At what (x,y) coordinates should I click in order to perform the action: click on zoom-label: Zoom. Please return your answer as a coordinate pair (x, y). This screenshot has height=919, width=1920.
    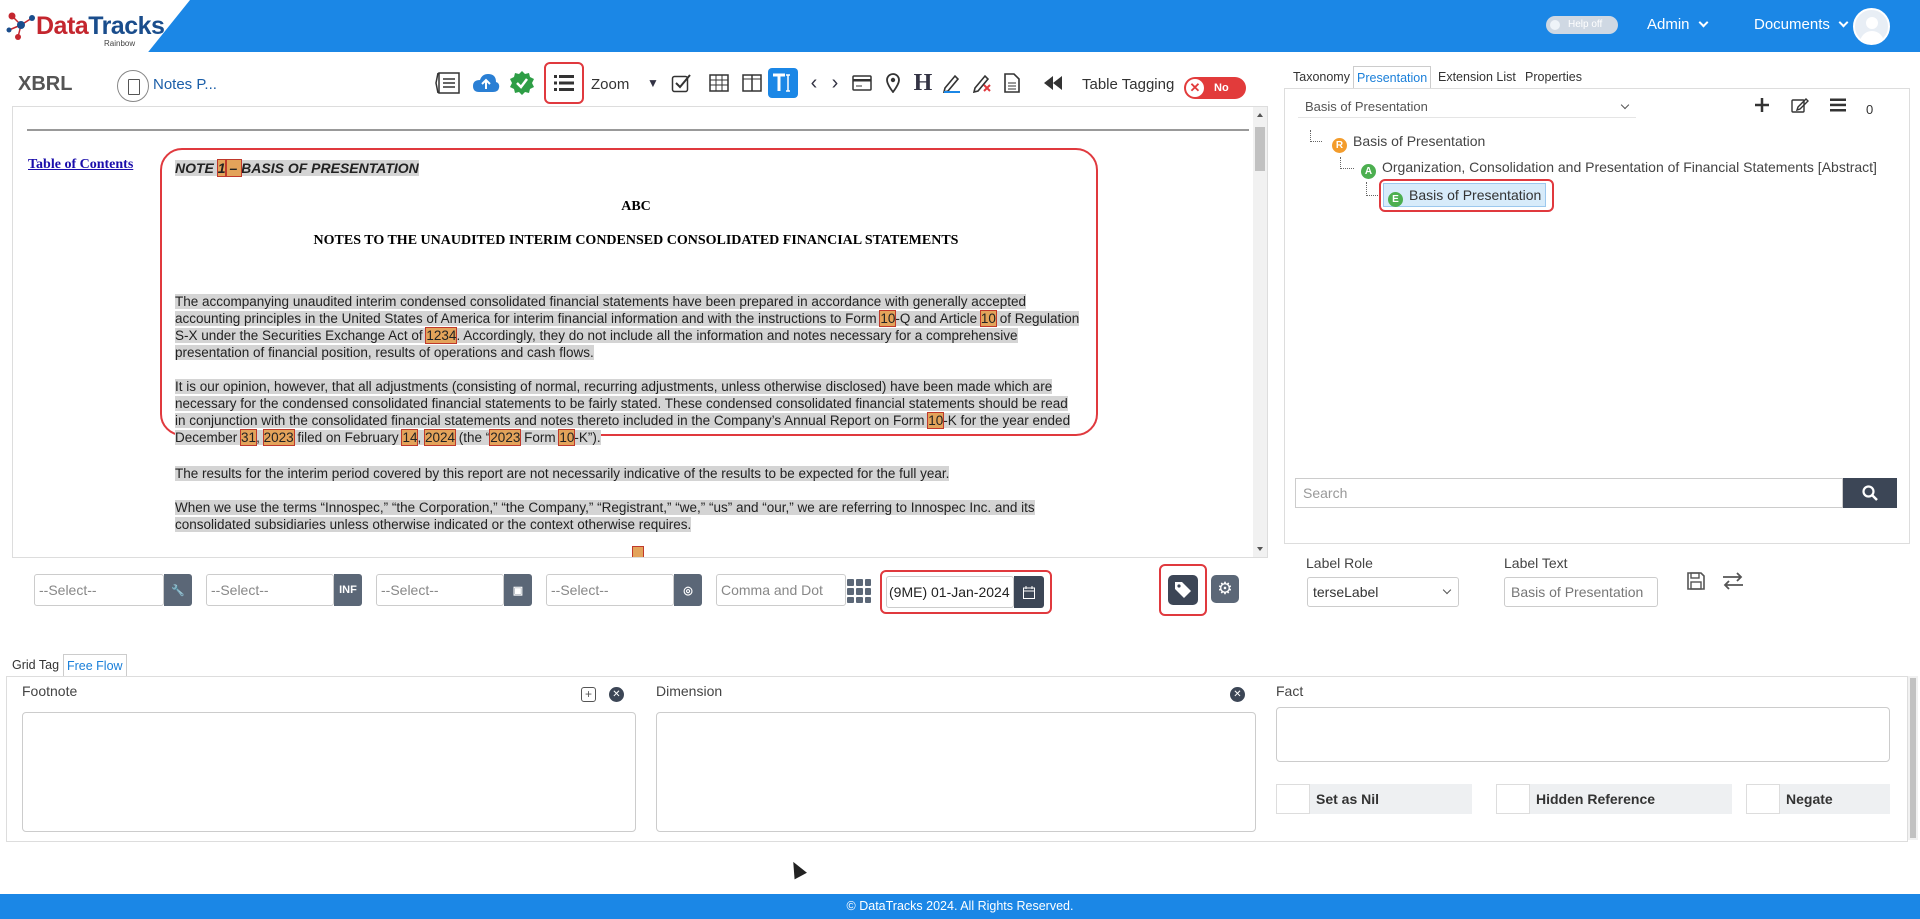
    Looking at the image, I should click on (610, 84).